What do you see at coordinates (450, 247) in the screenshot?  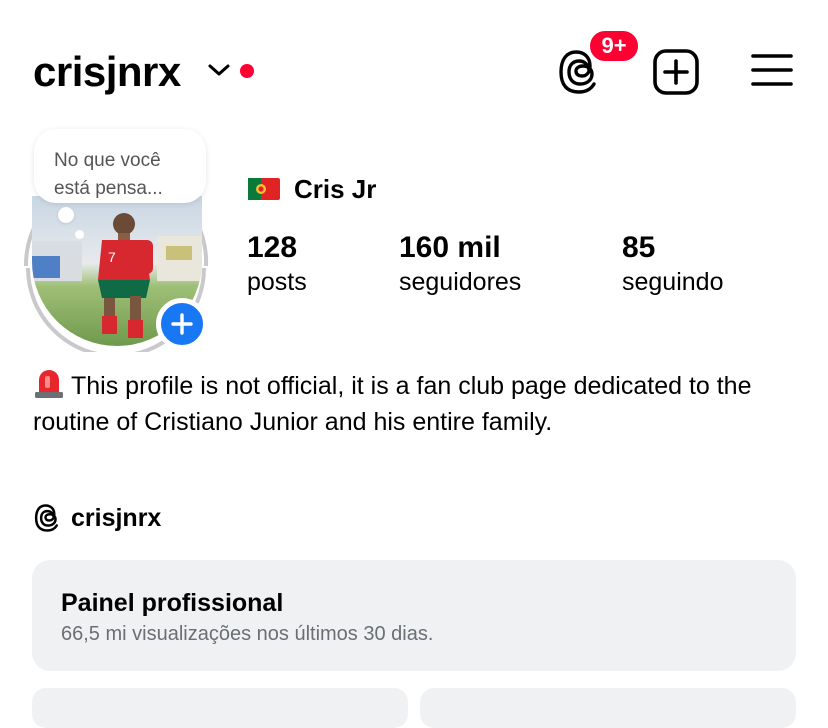 I see `stat-followers-value: 160 mil` at bounding box center [450, 247].